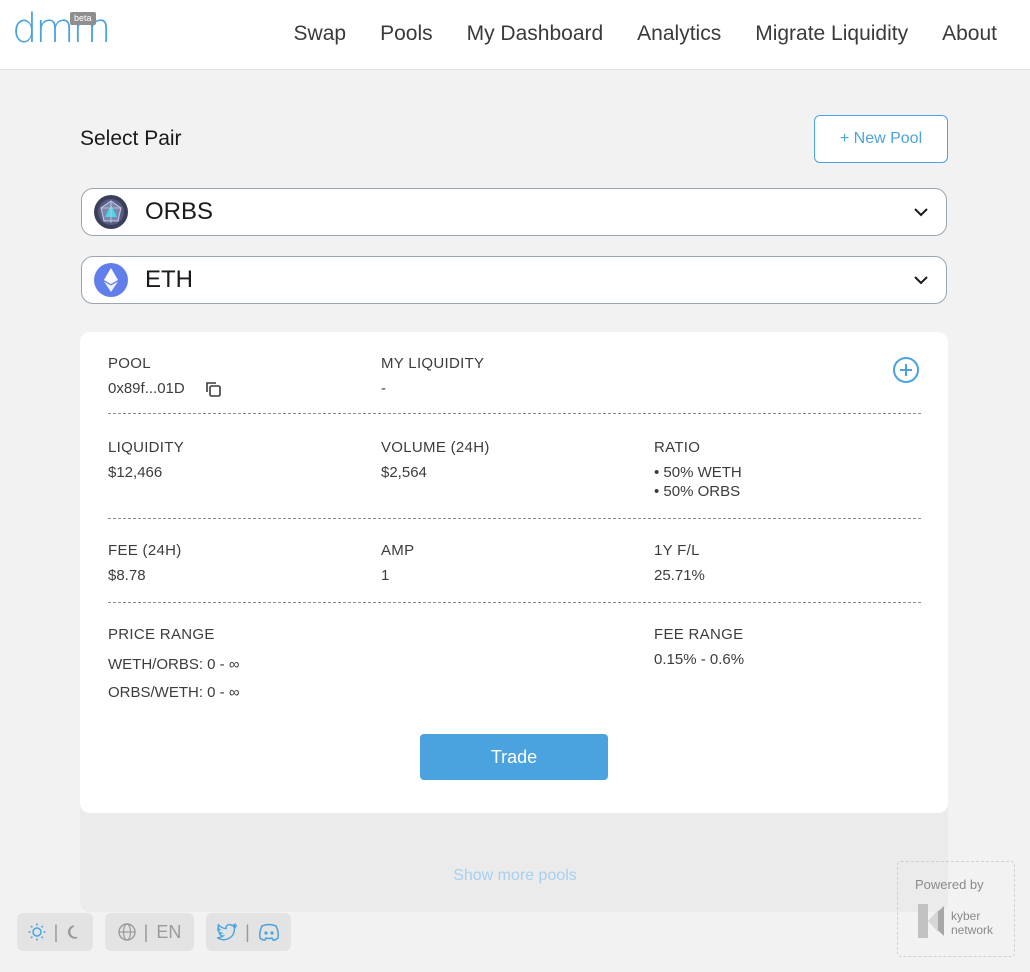 The height and width of the screenshot is (972, 1030). I want to click on moon-icon, so click(74, 932).